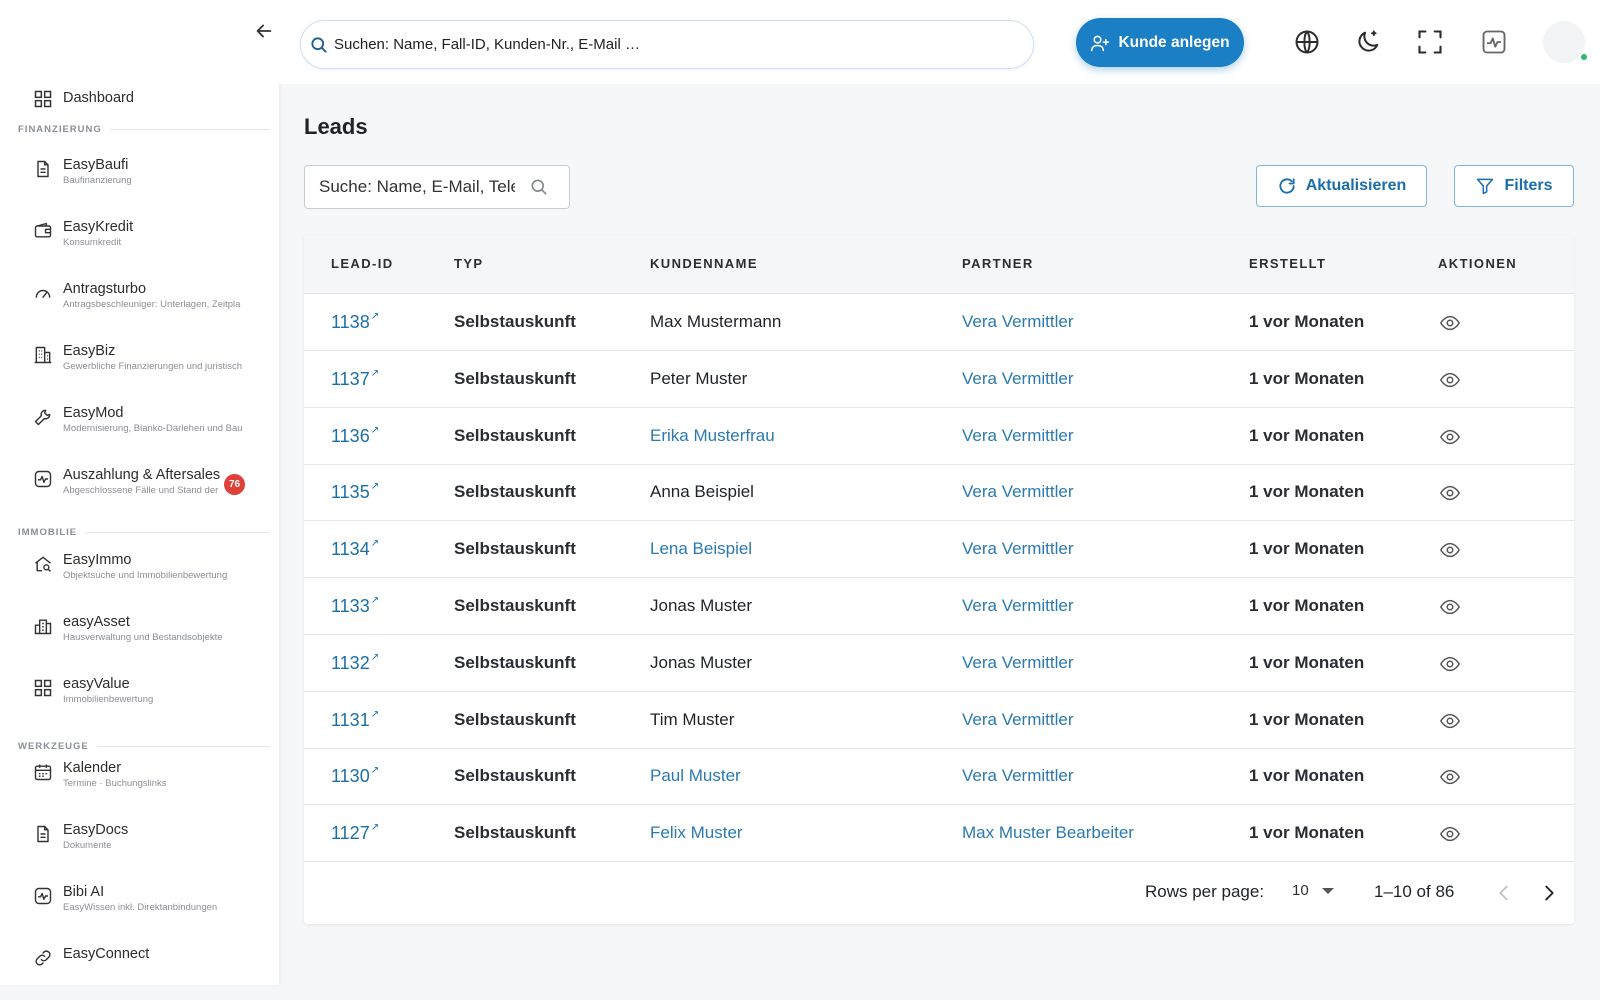 The height and width of the screenshot is (1000, 1600). Describe the element at coordinates (1287, 263) in the screenshot. I see `column-header-erstellt: ERSTELLT` at that location.